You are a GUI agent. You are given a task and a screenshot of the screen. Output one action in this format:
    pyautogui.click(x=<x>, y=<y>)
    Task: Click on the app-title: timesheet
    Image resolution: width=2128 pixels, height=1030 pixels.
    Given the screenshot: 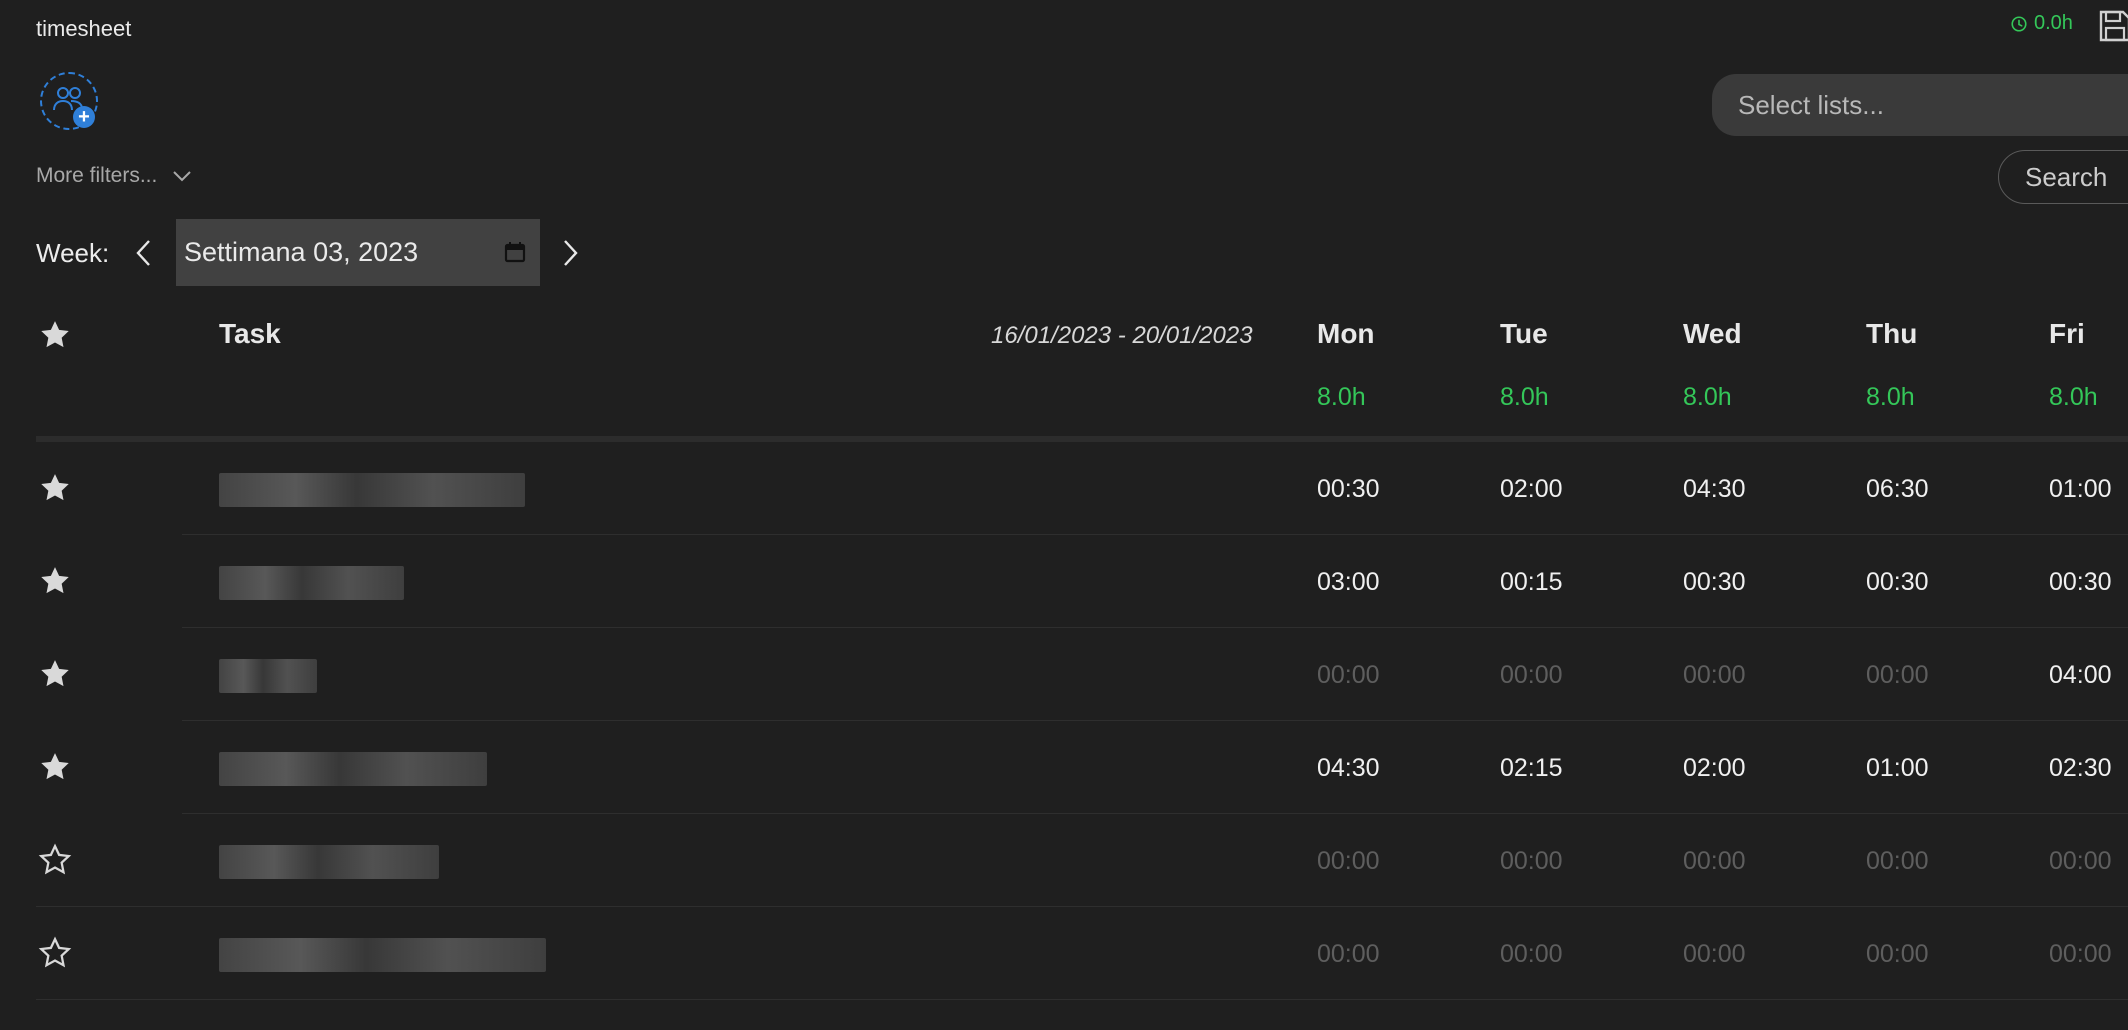 What is the action you would take?
    pyautogui.click(x=84, y=28)
    